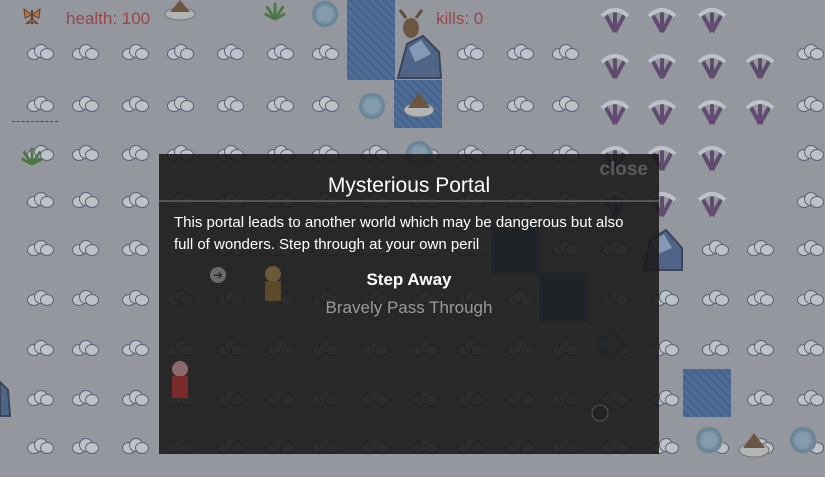 The height and width of the screenshot is (477, 825). What do you see at coordinates (409, 185) in the screenshot?
I see `dialog-title: Mysterious Portal` at bounding box center [409, 185].